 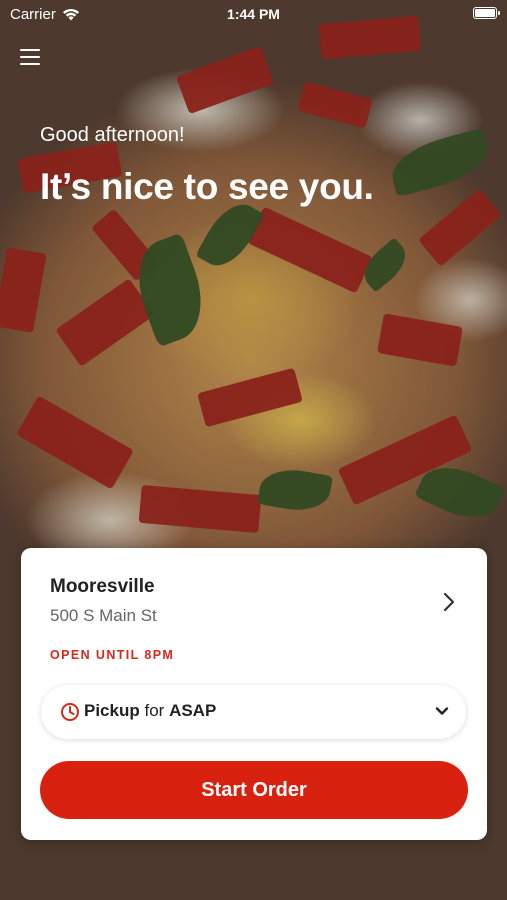 What do you see at coordinates (103, 615) in the screenshot?
I see `location-address: 500 S Main St` at bounding box center [103, 615].